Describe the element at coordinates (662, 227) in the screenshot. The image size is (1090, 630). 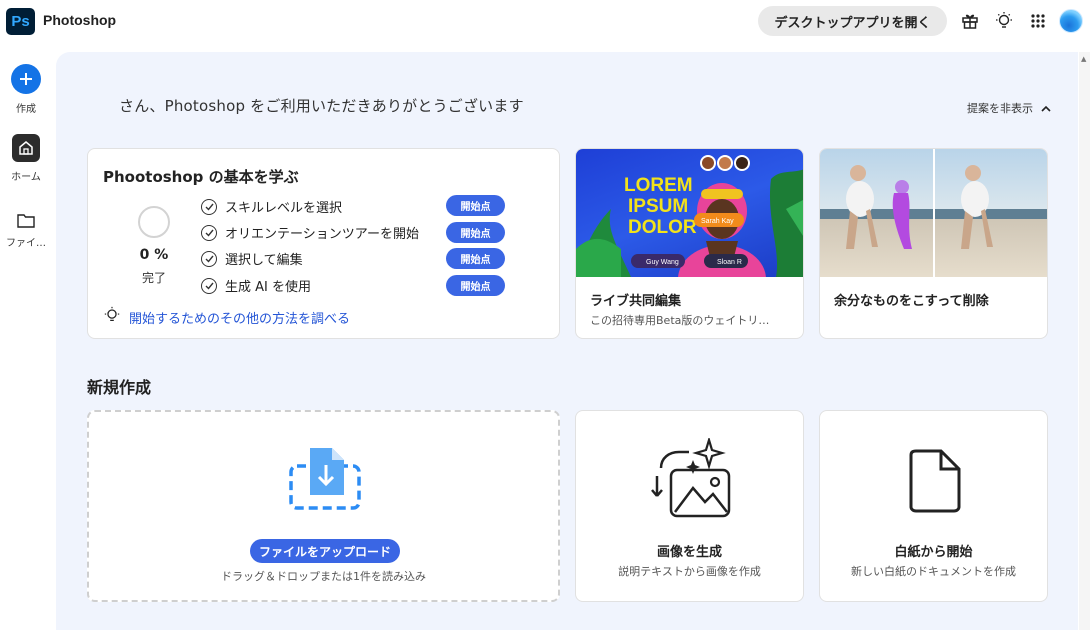
I see `thumb-text-line: DOLOR` at that location.